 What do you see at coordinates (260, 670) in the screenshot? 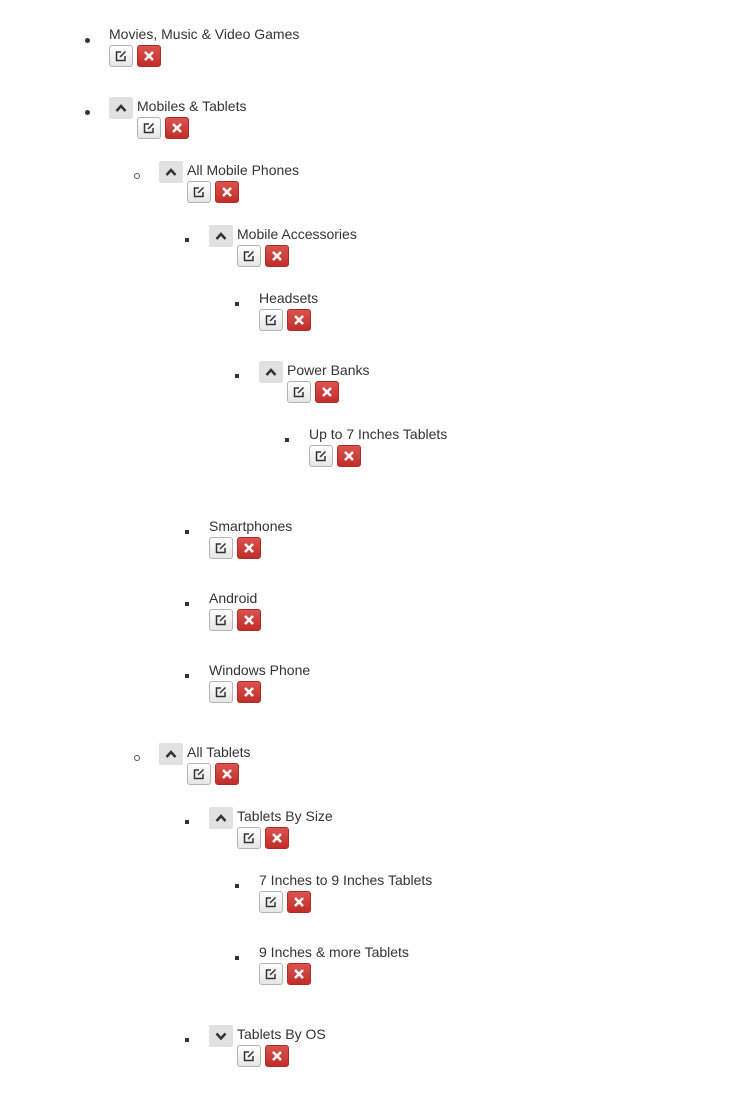
I see `tree-item-label: Windows Phone` at bounding box center [260, 670].